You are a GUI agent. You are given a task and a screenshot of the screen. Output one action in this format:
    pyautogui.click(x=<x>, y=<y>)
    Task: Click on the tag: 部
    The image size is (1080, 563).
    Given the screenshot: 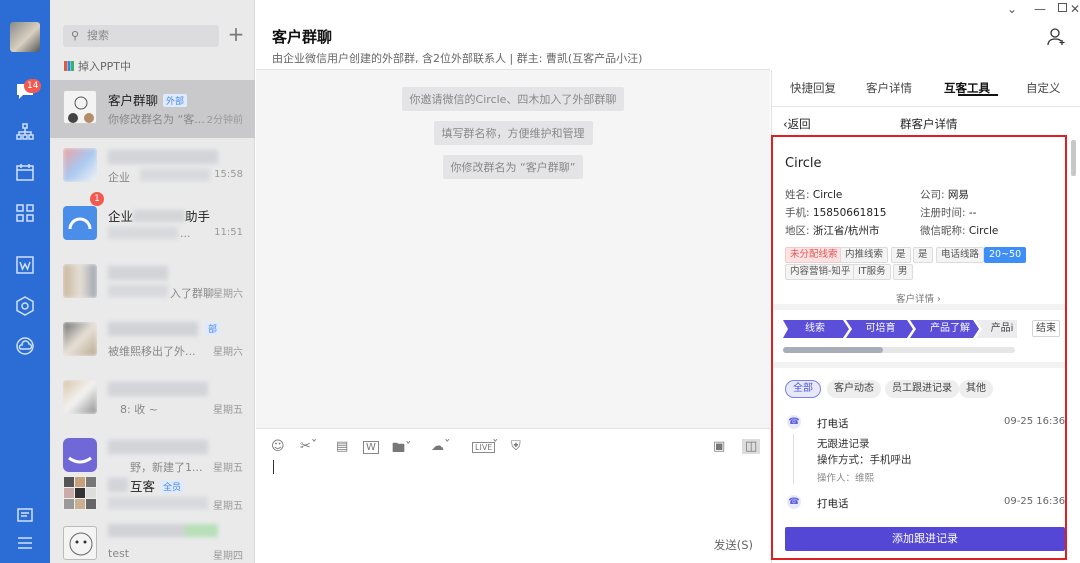 What is the action you would take?
    pyautogui.click(x=213, y=328)
    